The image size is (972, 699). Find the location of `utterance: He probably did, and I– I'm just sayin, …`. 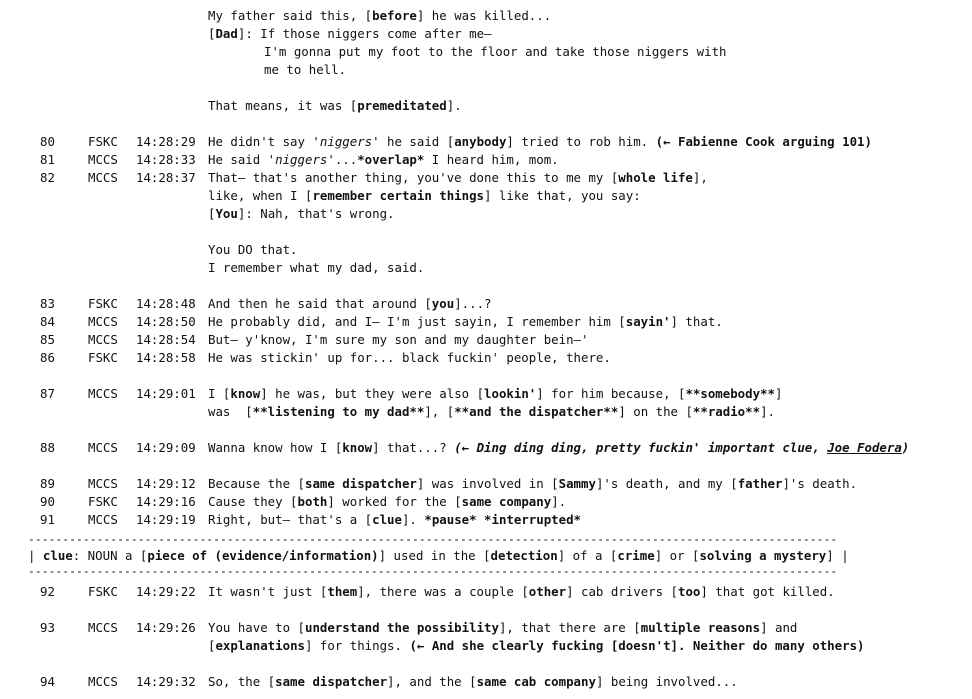

utterance: He probably did, and I– I'm just sayin, … is located at coordinates (465, 321).